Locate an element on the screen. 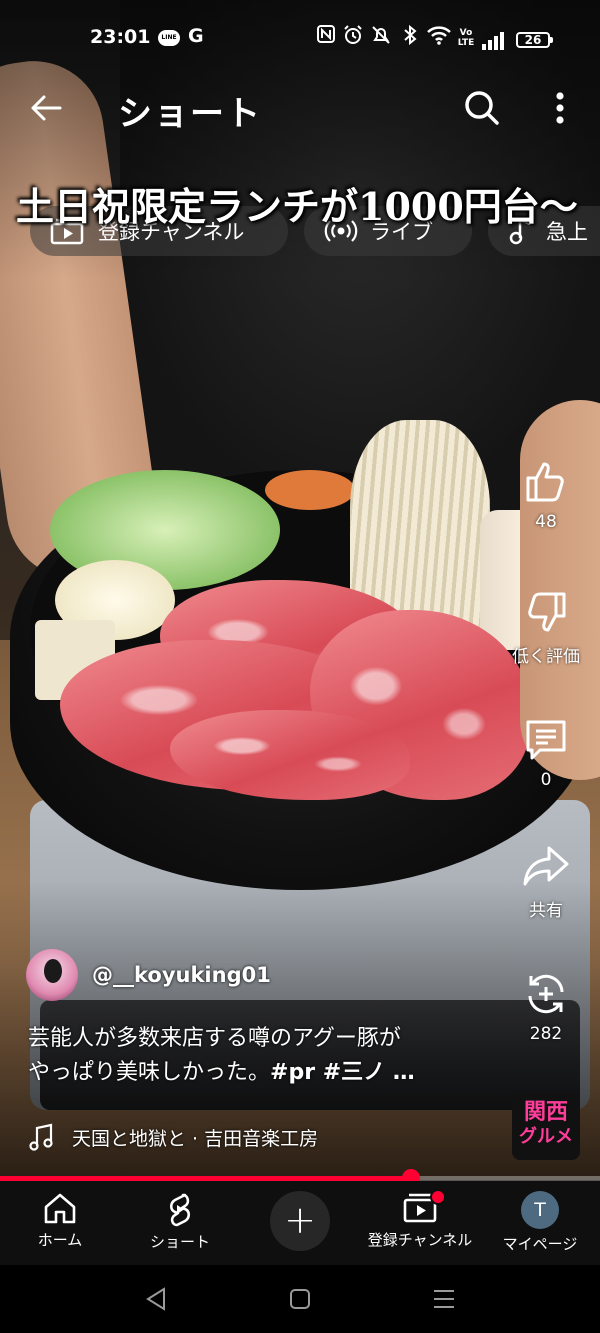  more-vertical-icon is located at coordinates (560, 108).